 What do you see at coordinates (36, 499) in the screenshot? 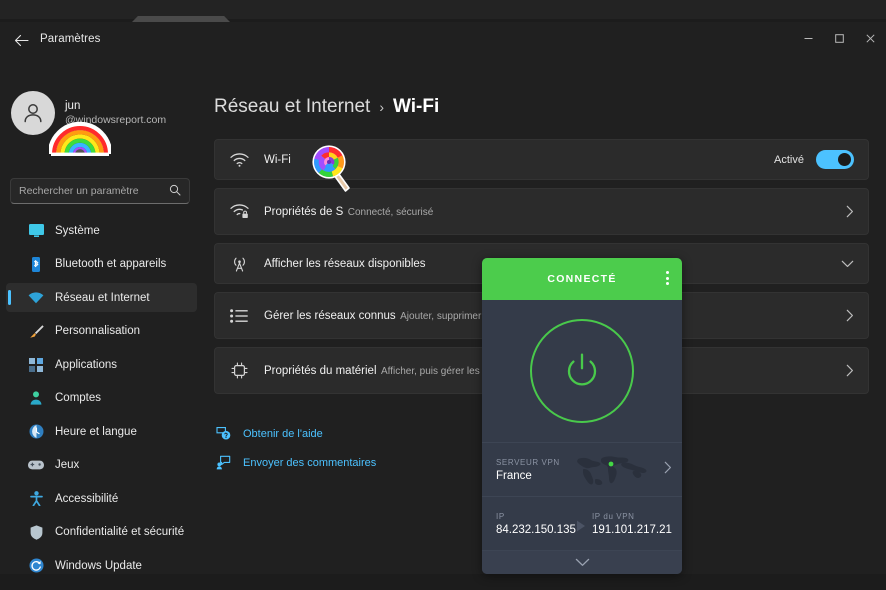
I see `accessibility-icon` at bounding box center [36, 499].